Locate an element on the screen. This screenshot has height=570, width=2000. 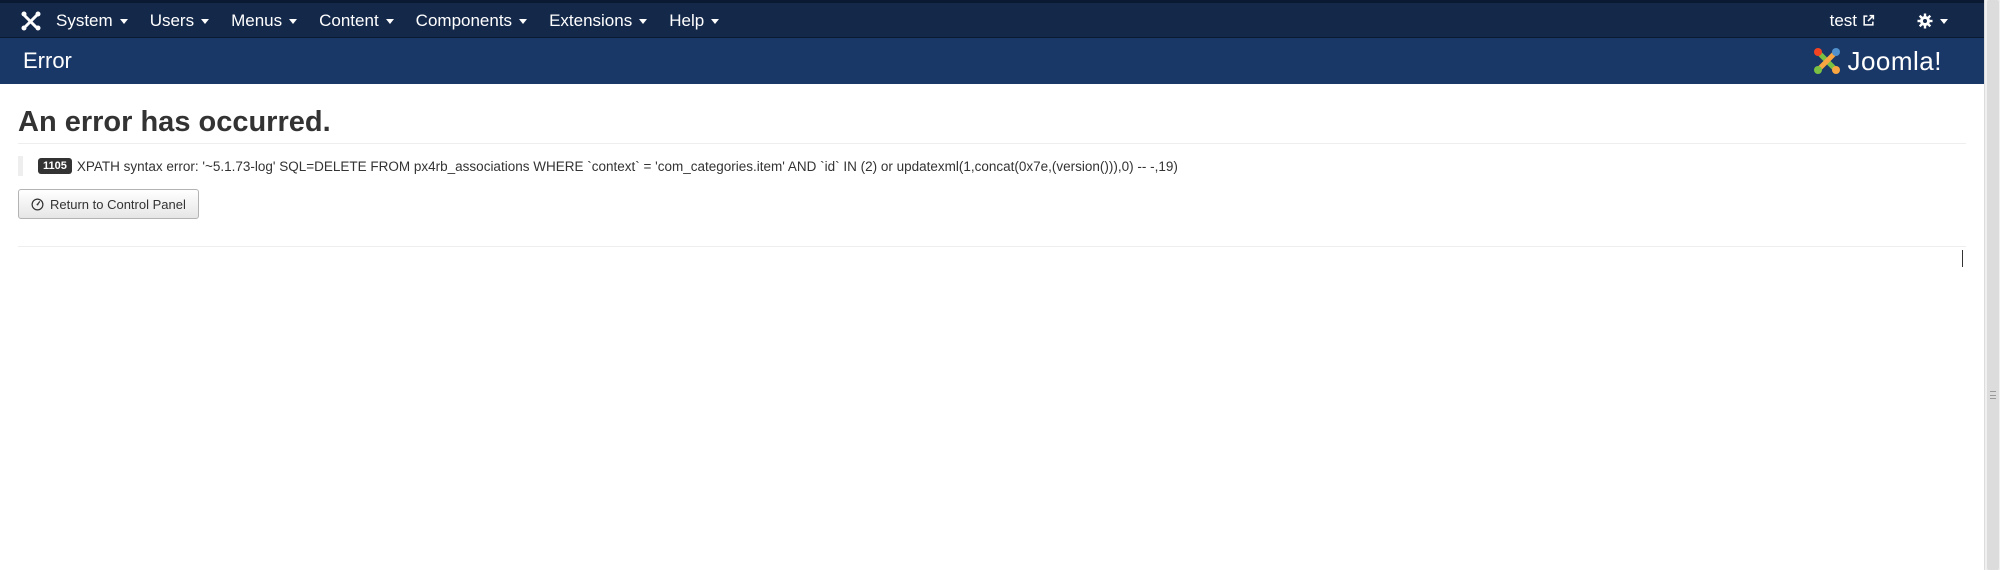
menu-help: Help is located at coordinates (694, 20).